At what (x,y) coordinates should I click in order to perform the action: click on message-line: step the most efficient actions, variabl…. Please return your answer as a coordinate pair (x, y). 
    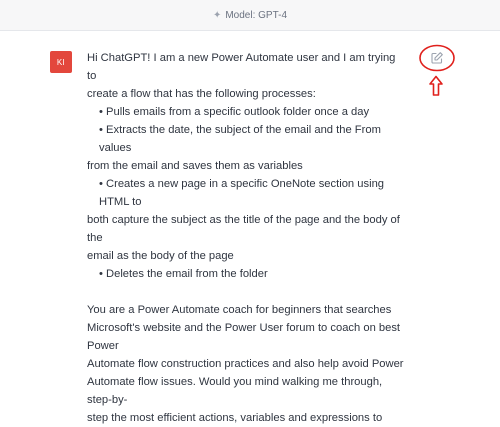
    Looking at the image, I should click on (235, 418).